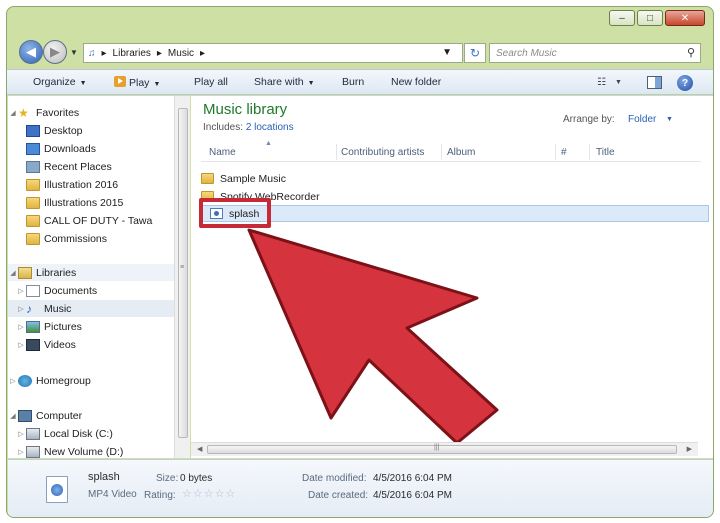  Describe the element at coordinates (60, 82) in the screenshot. I see `organize-button: Organize ▼` at that location.